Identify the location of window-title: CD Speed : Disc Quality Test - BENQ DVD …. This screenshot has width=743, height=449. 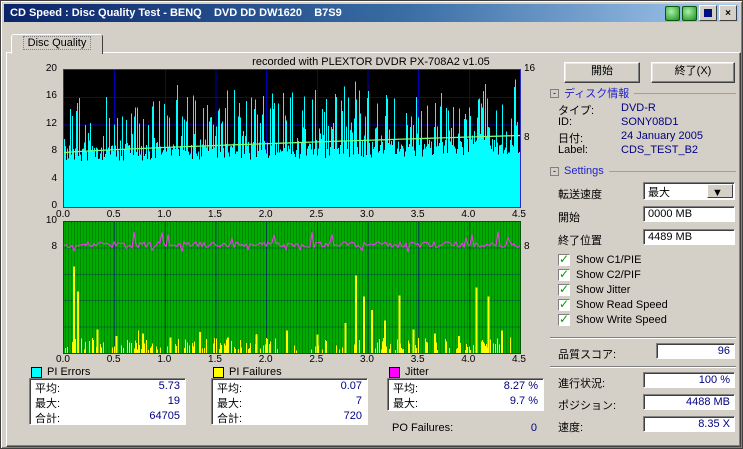
(176, 13).